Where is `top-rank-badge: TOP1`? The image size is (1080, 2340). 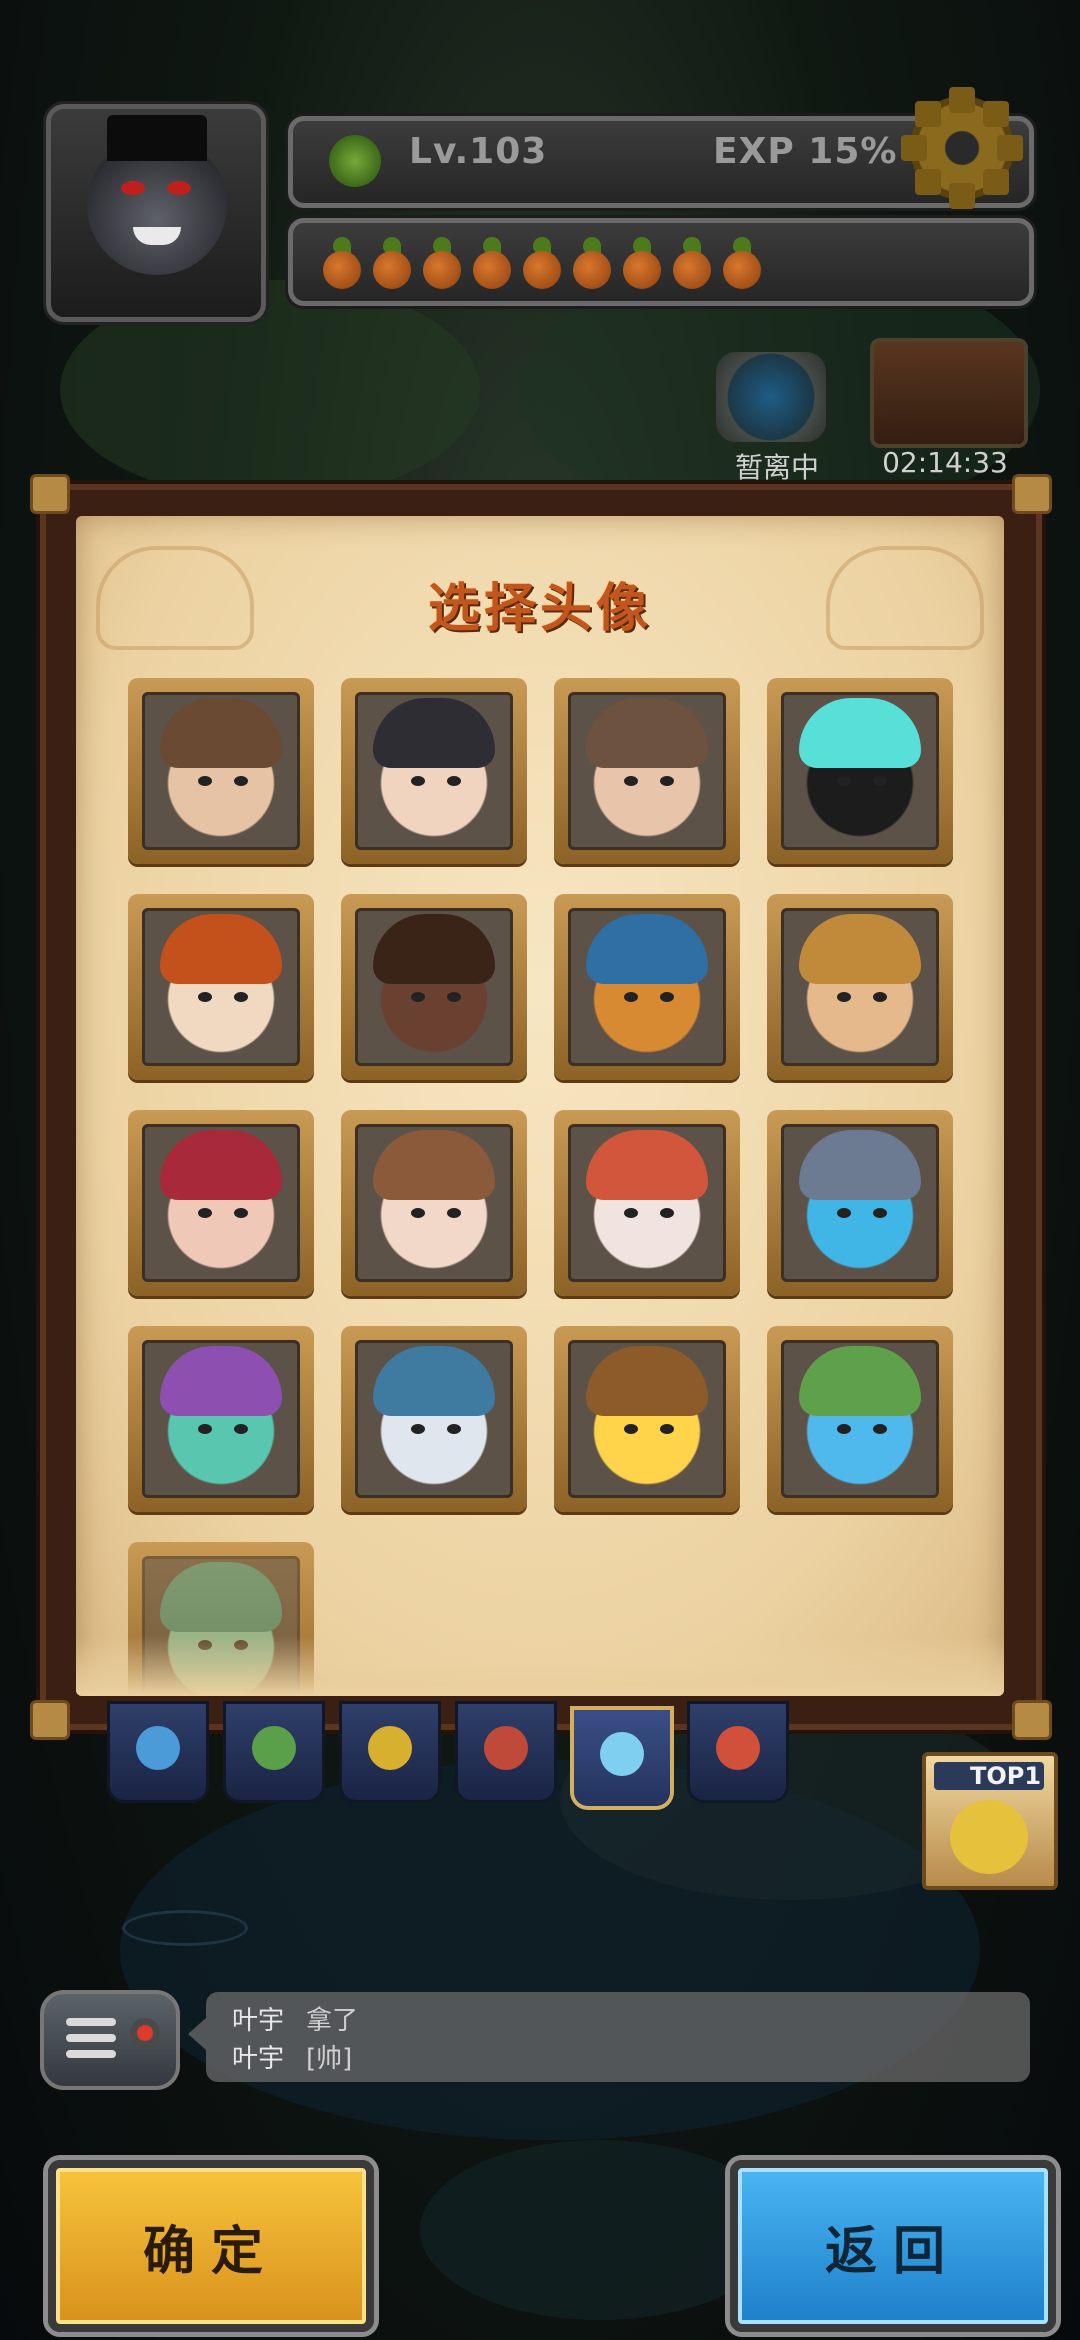 top-rank-badge: TOP1 is located at coordinates (990, 1821).